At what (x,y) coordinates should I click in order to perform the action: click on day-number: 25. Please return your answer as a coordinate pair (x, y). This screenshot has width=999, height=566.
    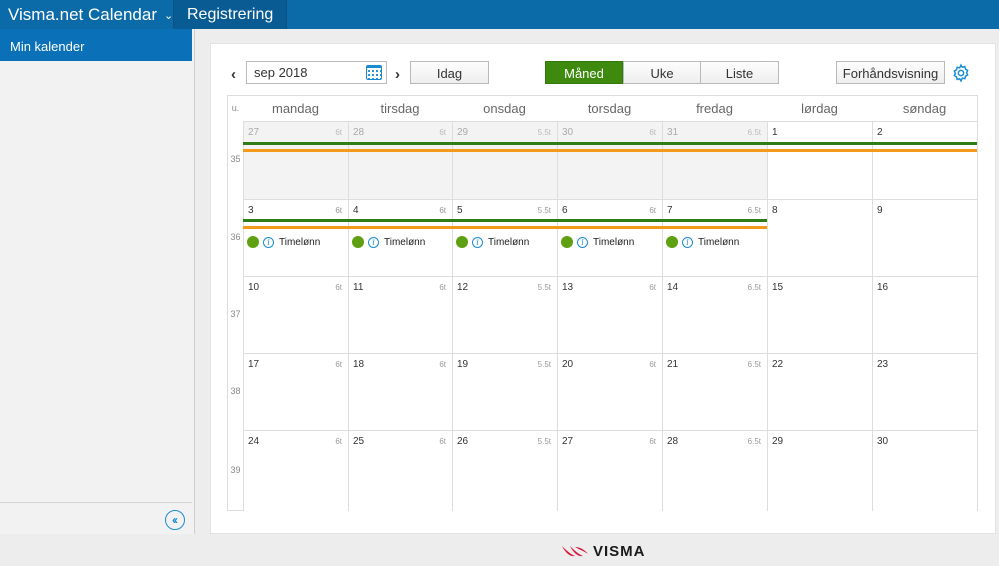
    Looking at the image, I should click on (359, 441).